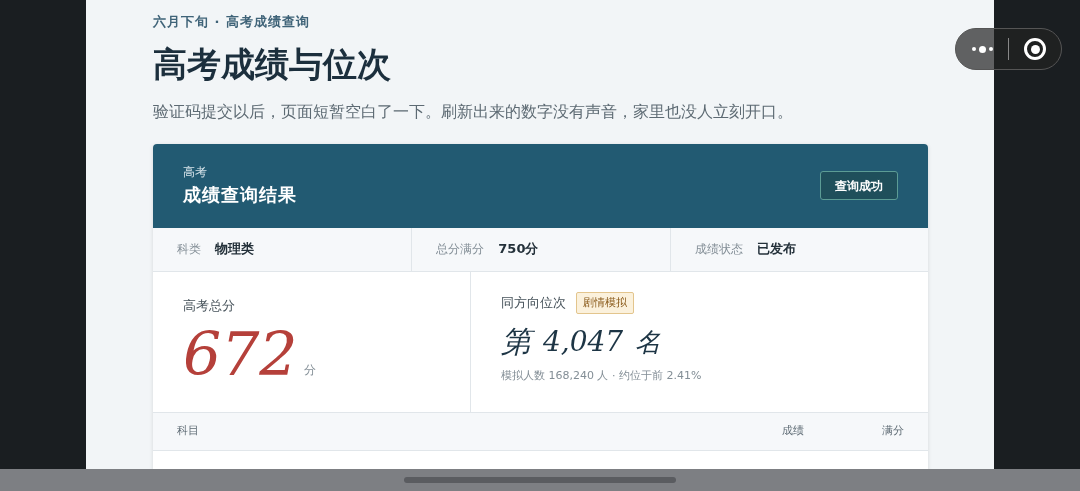  Describe the element at coordinates (648, 342) in the screenshot. I see `rank-suffix: 名` at that location.